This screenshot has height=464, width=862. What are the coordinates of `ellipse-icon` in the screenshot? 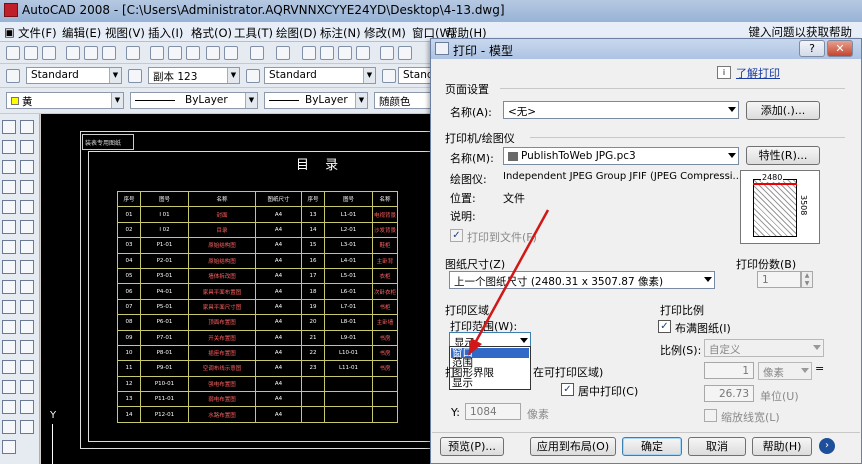 It's located at (9, 307).